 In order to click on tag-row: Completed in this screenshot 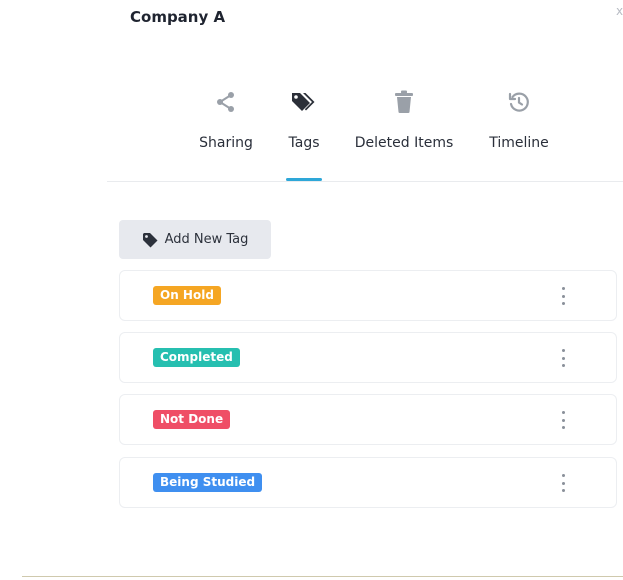, I will do `click(368, 357)`.